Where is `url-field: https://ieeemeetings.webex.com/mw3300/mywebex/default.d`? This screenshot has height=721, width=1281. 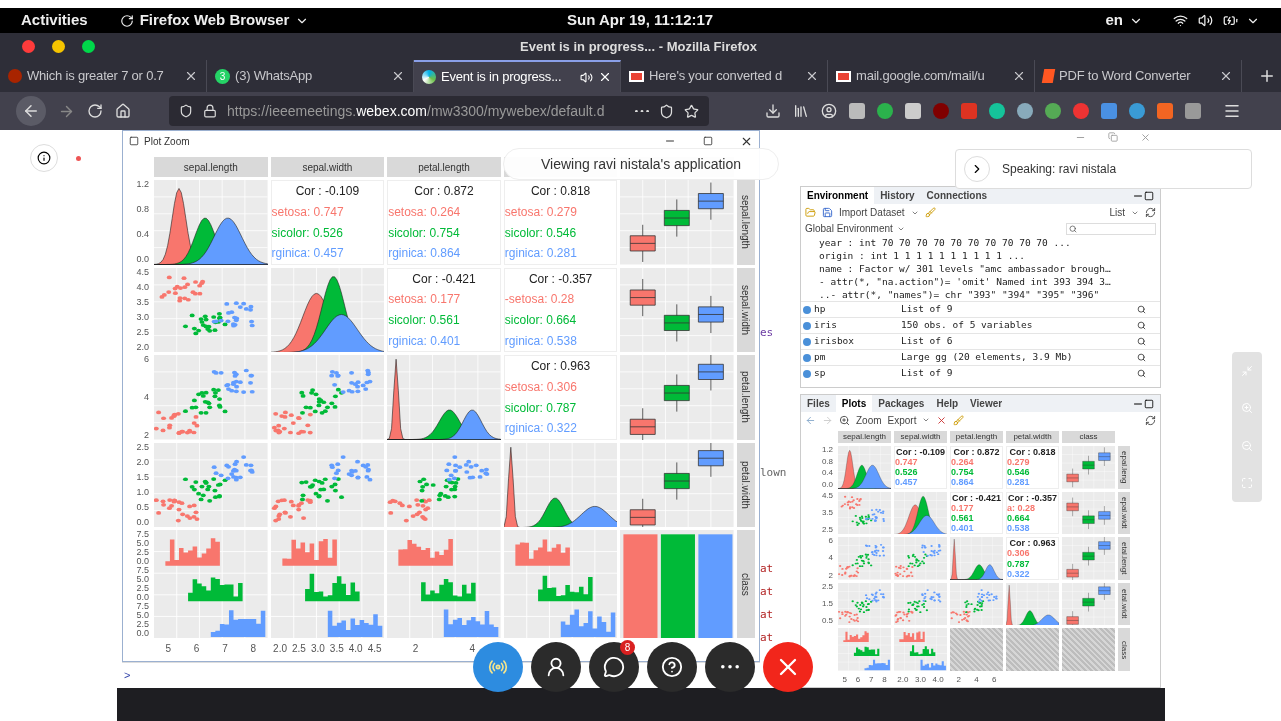 url-field: https://ieeemeetings.webex.com/mw3300/mywebex/default.d is located at coordinates (439, 111).